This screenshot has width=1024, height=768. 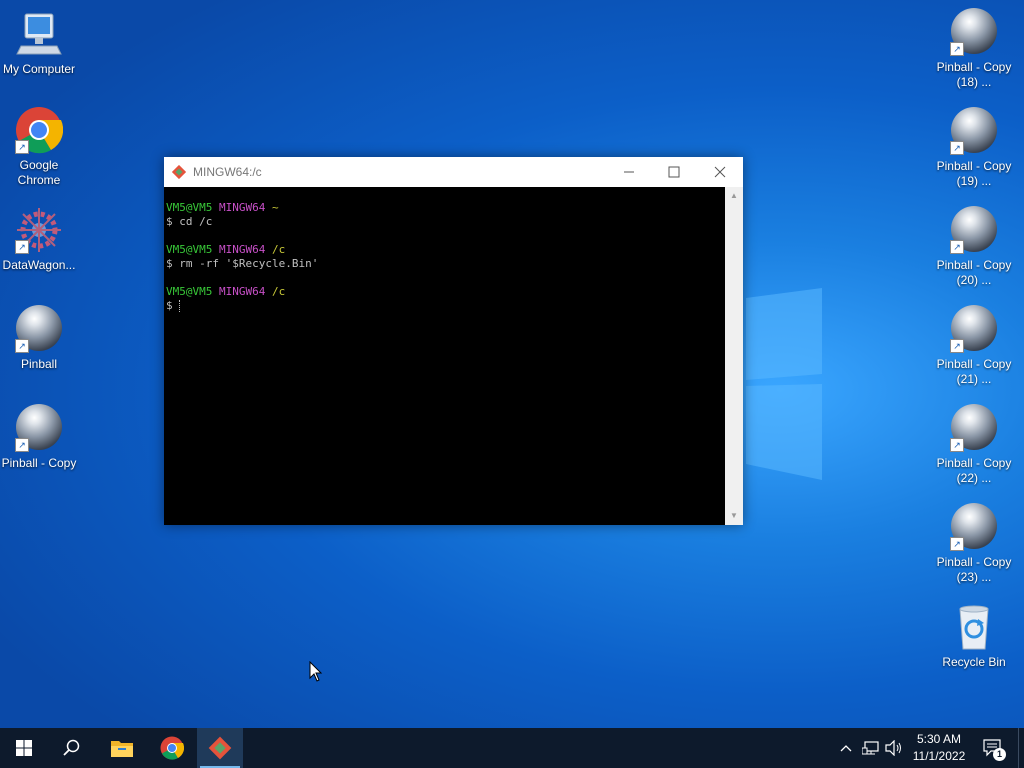 I want to click on terminal-command-line: $ rm -rf '$Recycle.Bin', so click(x=242, y=263).